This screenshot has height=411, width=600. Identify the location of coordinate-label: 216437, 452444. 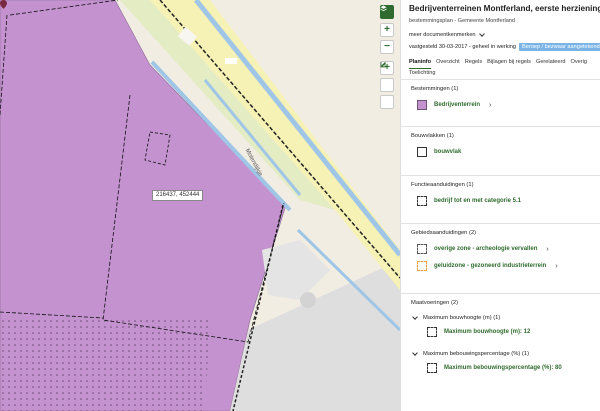
(178, 195).